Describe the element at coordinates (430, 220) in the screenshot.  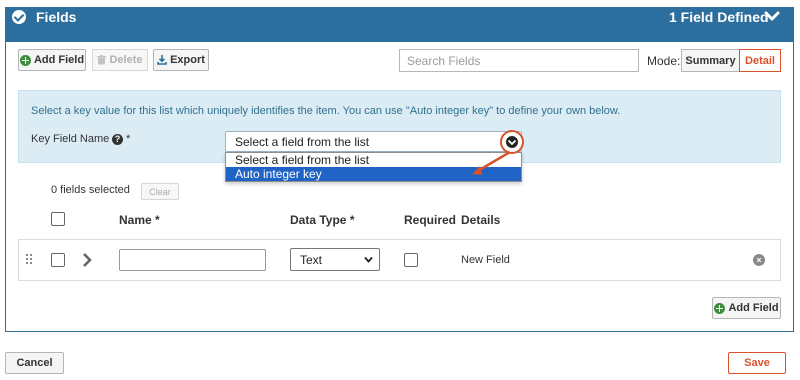
I see `column-header-required: Required` at that location.